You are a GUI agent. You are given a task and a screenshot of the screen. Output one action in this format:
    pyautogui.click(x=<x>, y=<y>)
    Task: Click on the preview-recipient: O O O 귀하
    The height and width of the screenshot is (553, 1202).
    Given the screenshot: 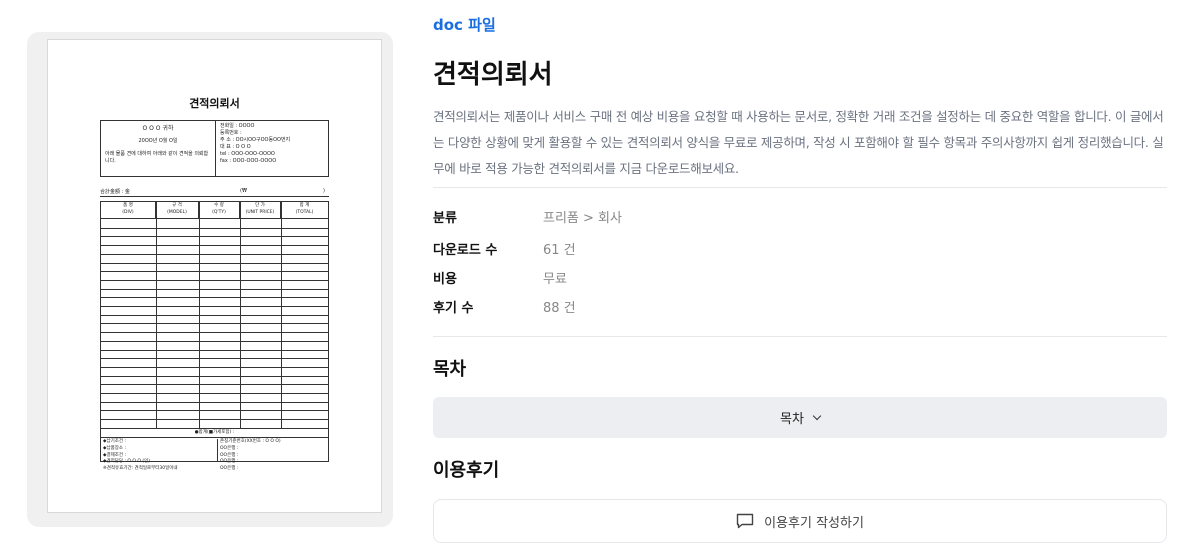 What is the action you would take?
    pyautogui.click(x=158, y=128)
    